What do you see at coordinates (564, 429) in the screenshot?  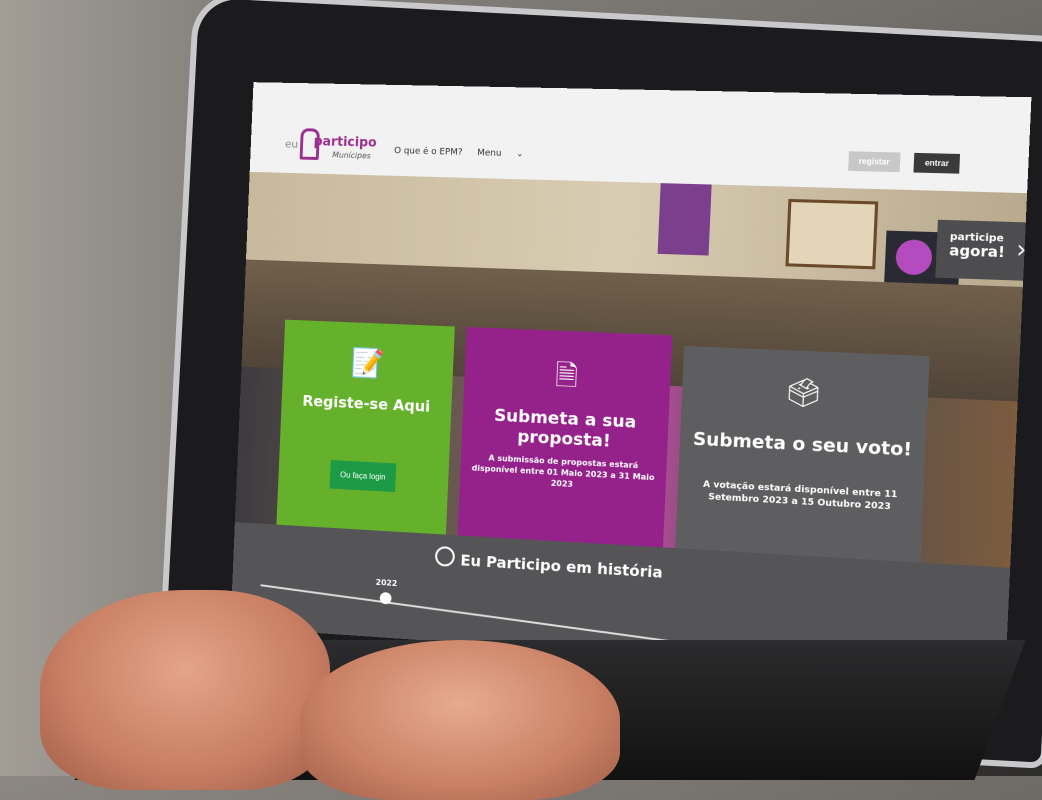 I see `proposal-card-title: Submeta a sua proposta!` at bounding box center [564, 429].